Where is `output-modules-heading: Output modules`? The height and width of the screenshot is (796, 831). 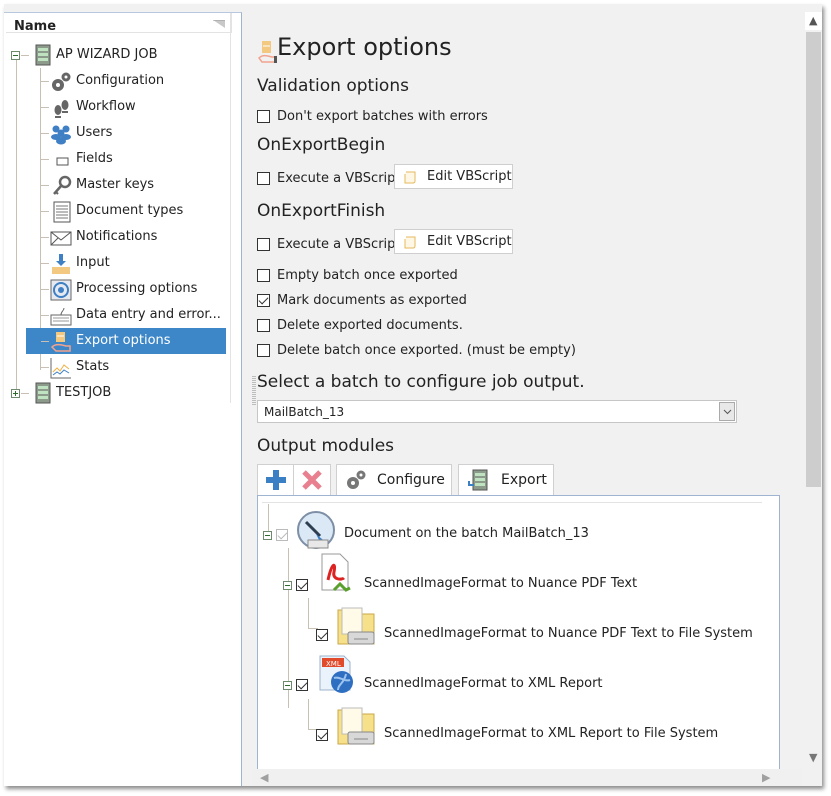
output-modules-heading: Output modules is located at coordinates (326, 446).